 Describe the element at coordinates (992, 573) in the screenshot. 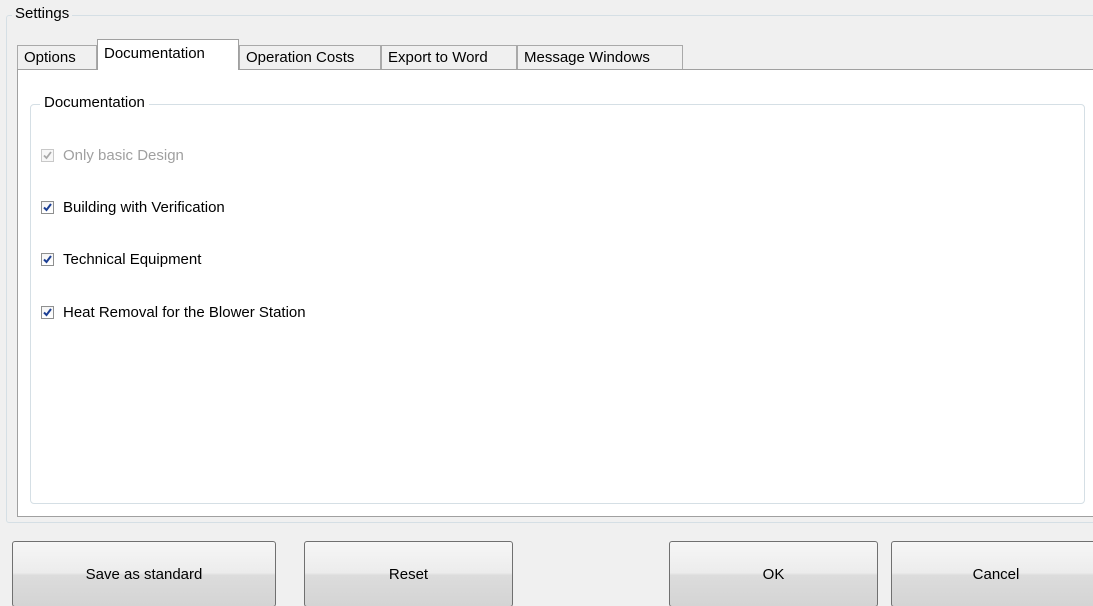

I see `cancel-button: Cancel` at that location.